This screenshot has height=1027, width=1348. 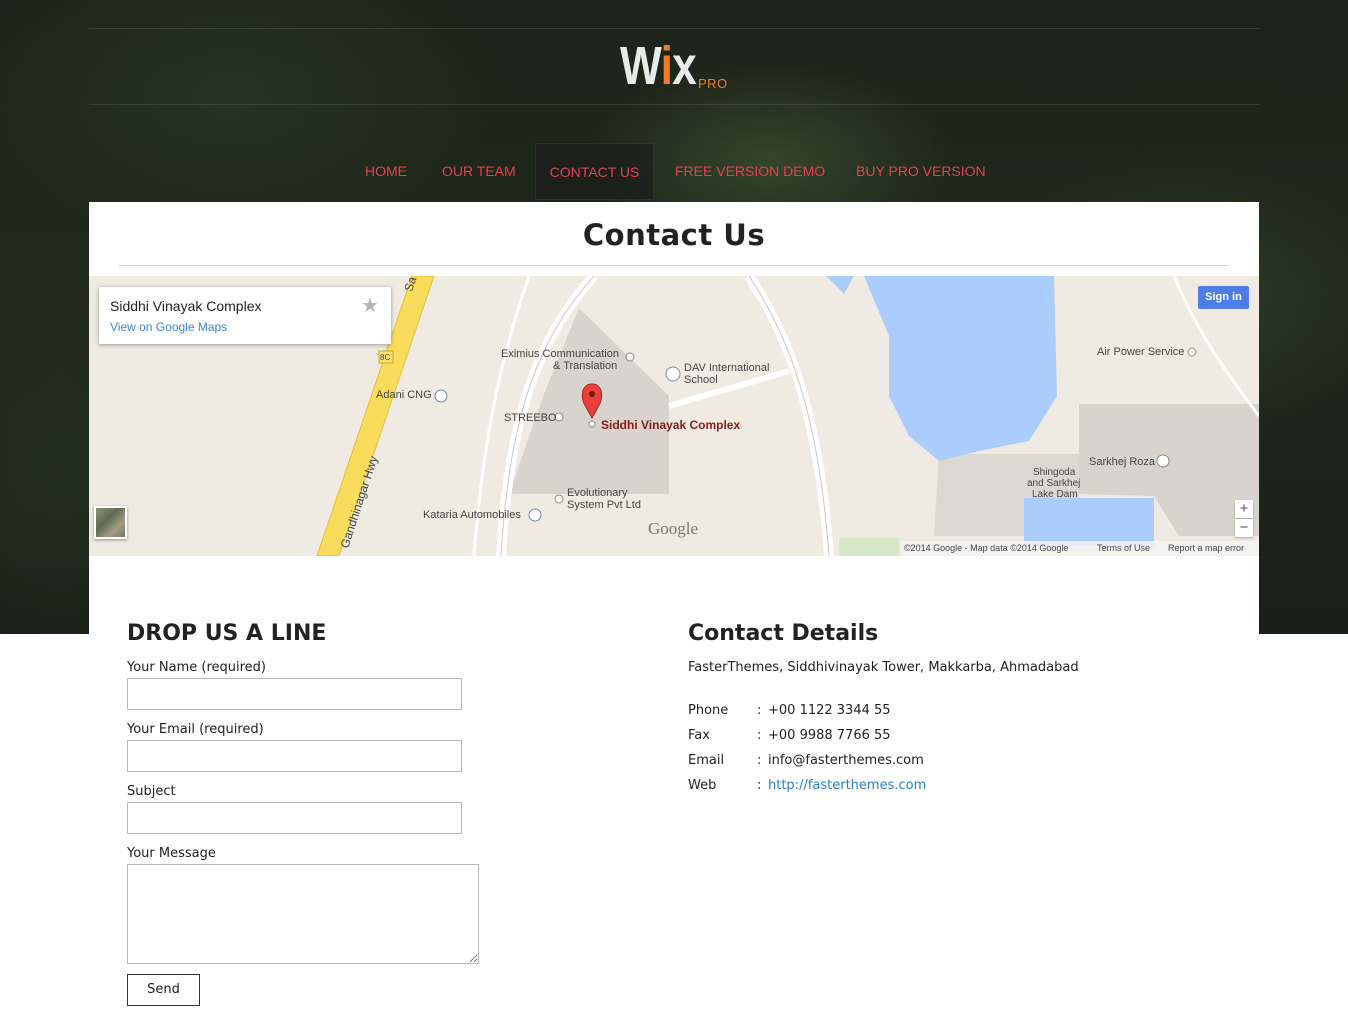 I want to click on zoom-out-button: −, so click(x=1244, y=528).